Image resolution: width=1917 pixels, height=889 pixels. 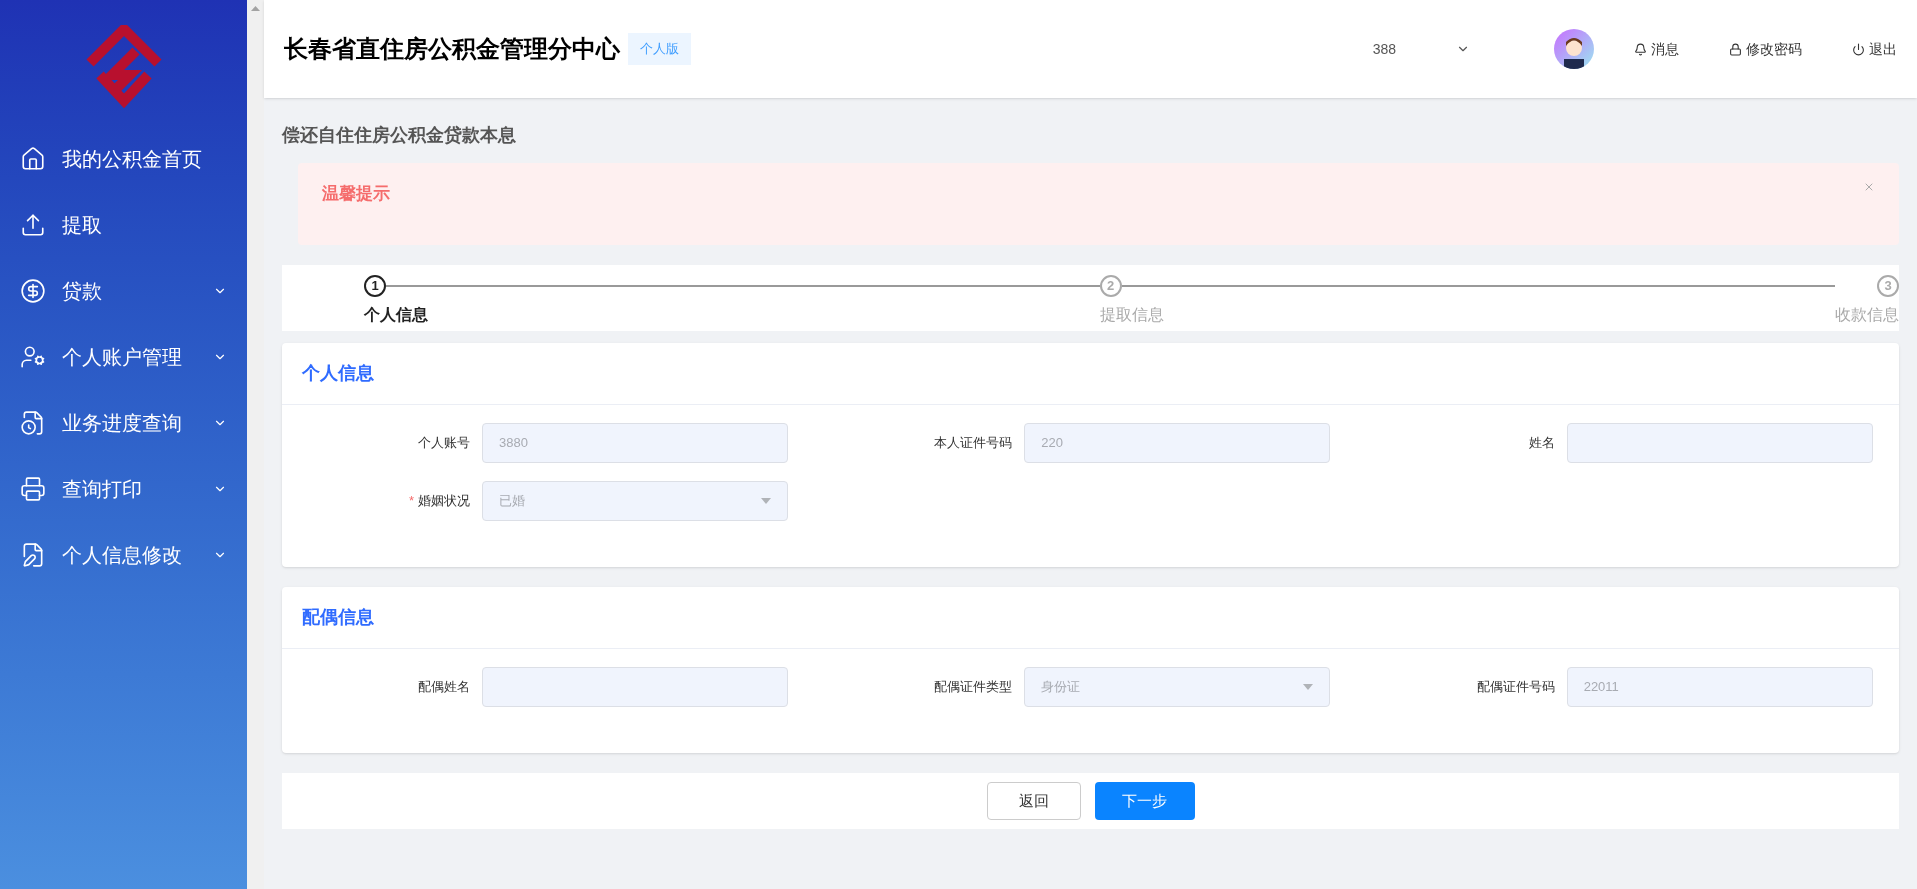 What do you see at coordinates (123, 225) in the screenshot?
I see `sidebar-item: 提取` at bounding box center [123, 225].